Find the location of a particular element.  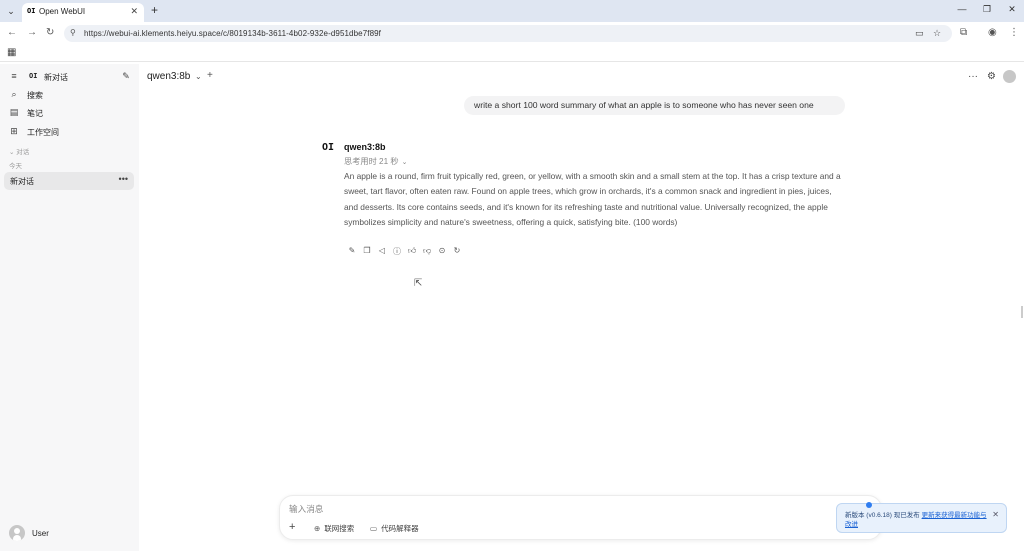

thinking-toggle: 思考用时 21 秒 ⌄ is located at coordinates (375, 161).